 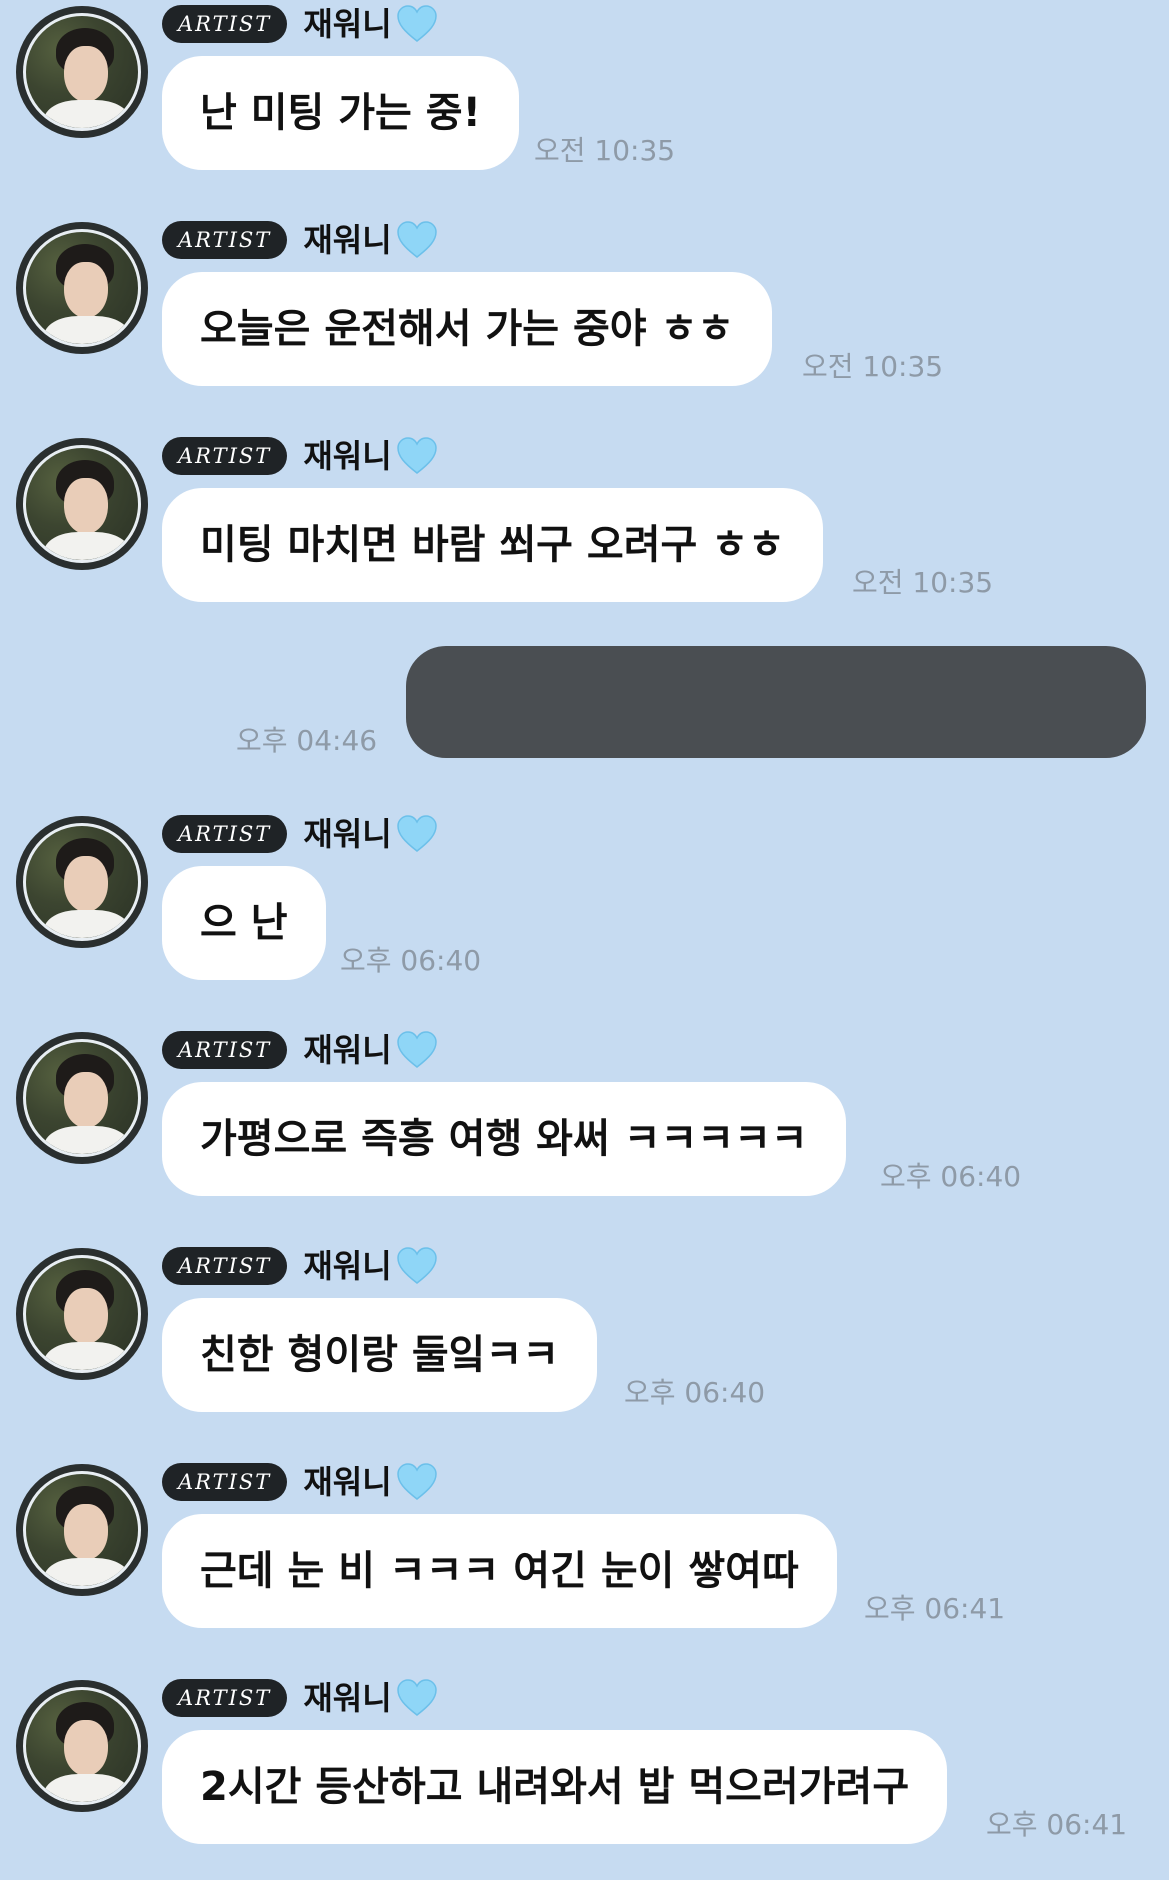 I want to click on message-bubble: 오늘은 운전해서 가는 중야 ㅎㅎ, so click(x=467, y=329).